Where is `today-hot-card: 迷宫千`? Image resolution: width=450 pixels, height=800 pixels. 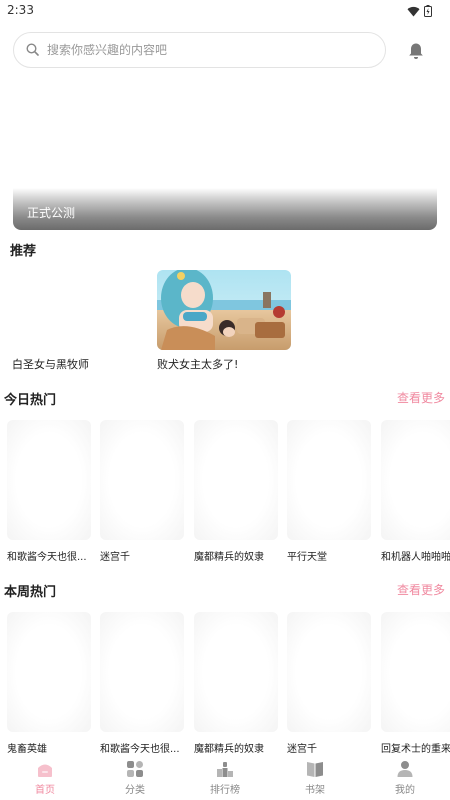
today-hot-card: 迷宫千 is located at coordinates (142, 491).